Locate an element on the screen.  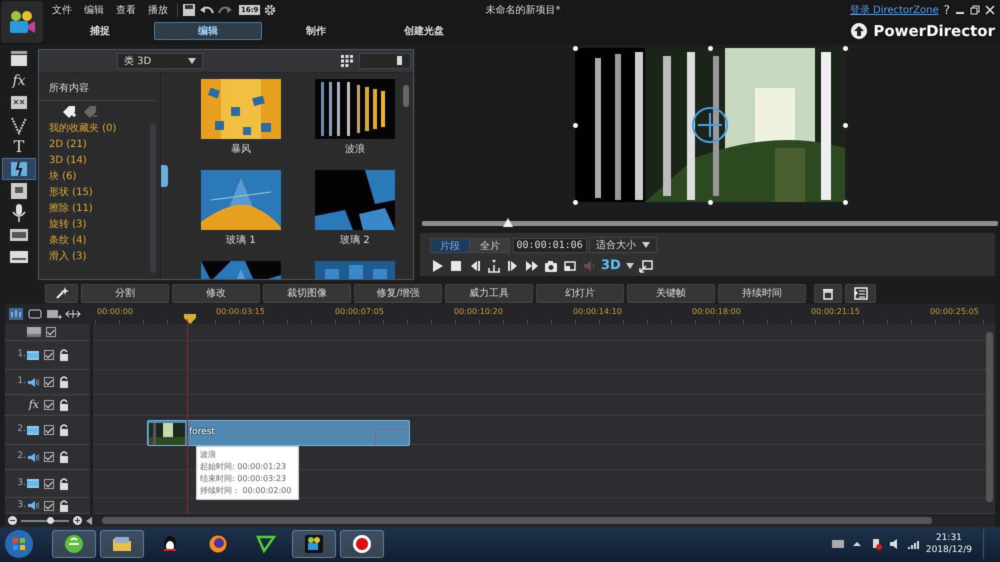
toolbar-button: 分割 is located at coordinates (125, 293).